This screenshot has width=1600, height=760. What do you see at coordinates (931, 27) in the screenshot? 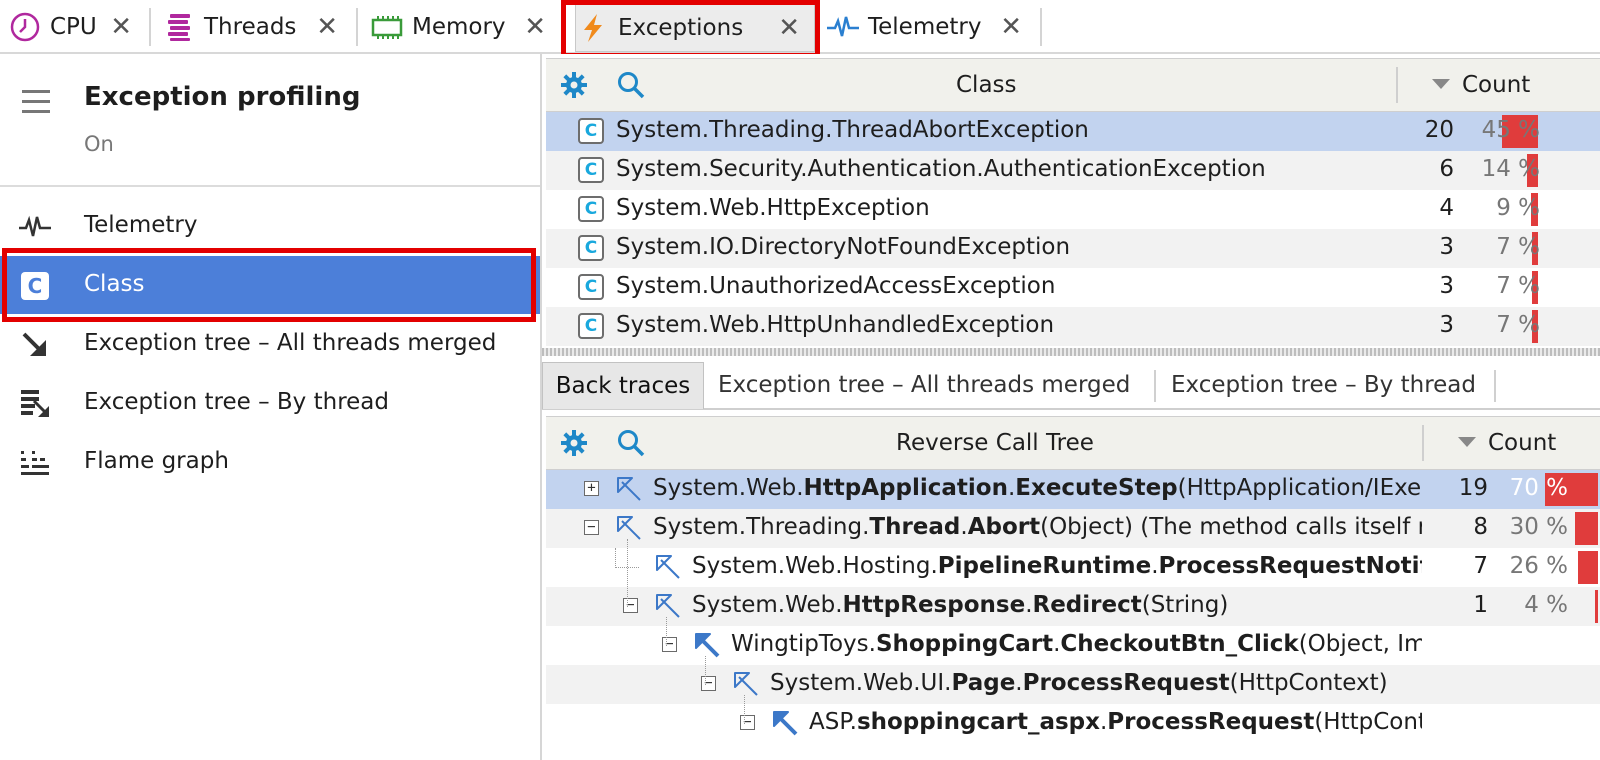
I see `tab-telemetry: Telemetry ✕` at bounding box center [931, 27].